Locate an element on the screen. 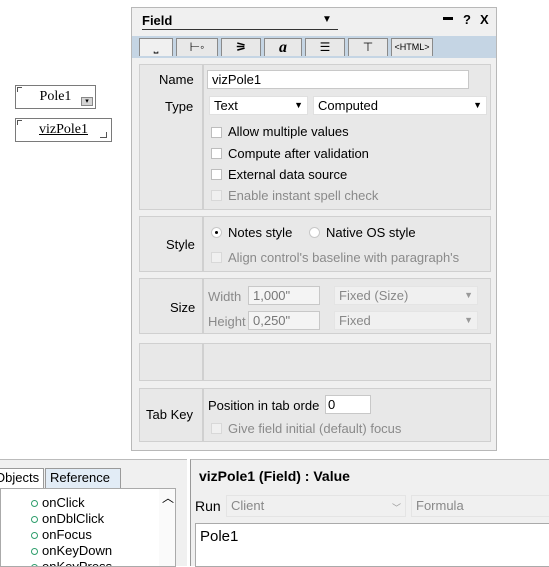  code-text: Pole1 is located at coordinates (219, 536).